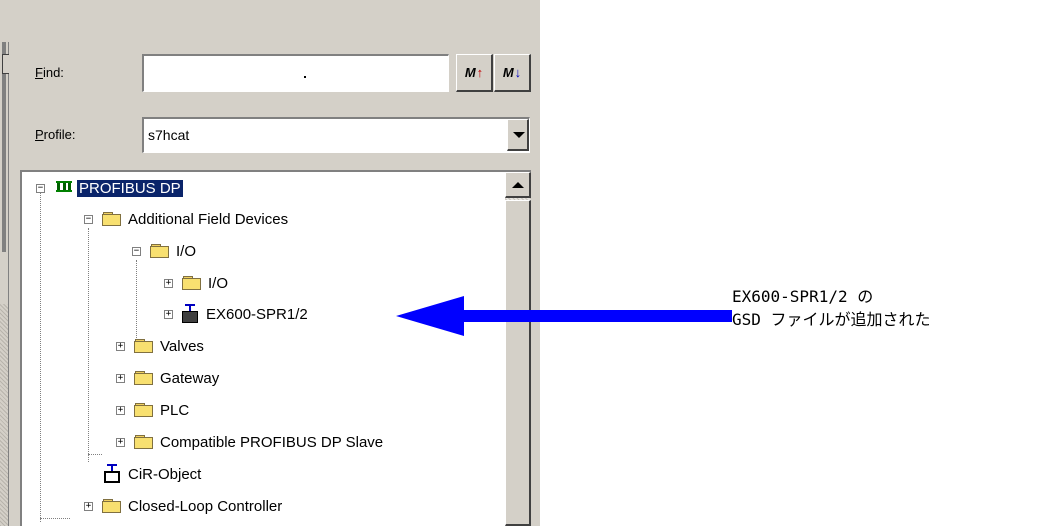 This screenshot has width=1045, height=526. I want to click on find-label: Find:, so click(49, 72).